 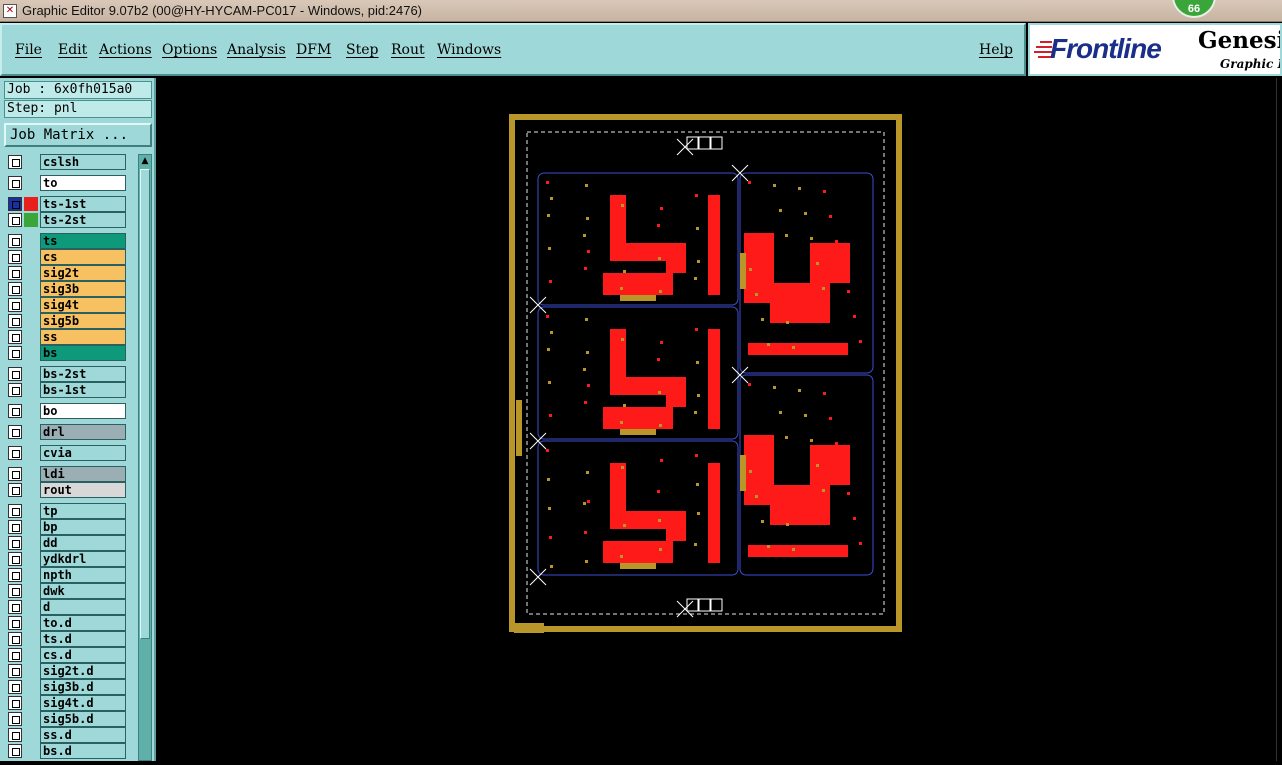 I want to click on layer-row-drl: drl, so click(x=66, y=432).